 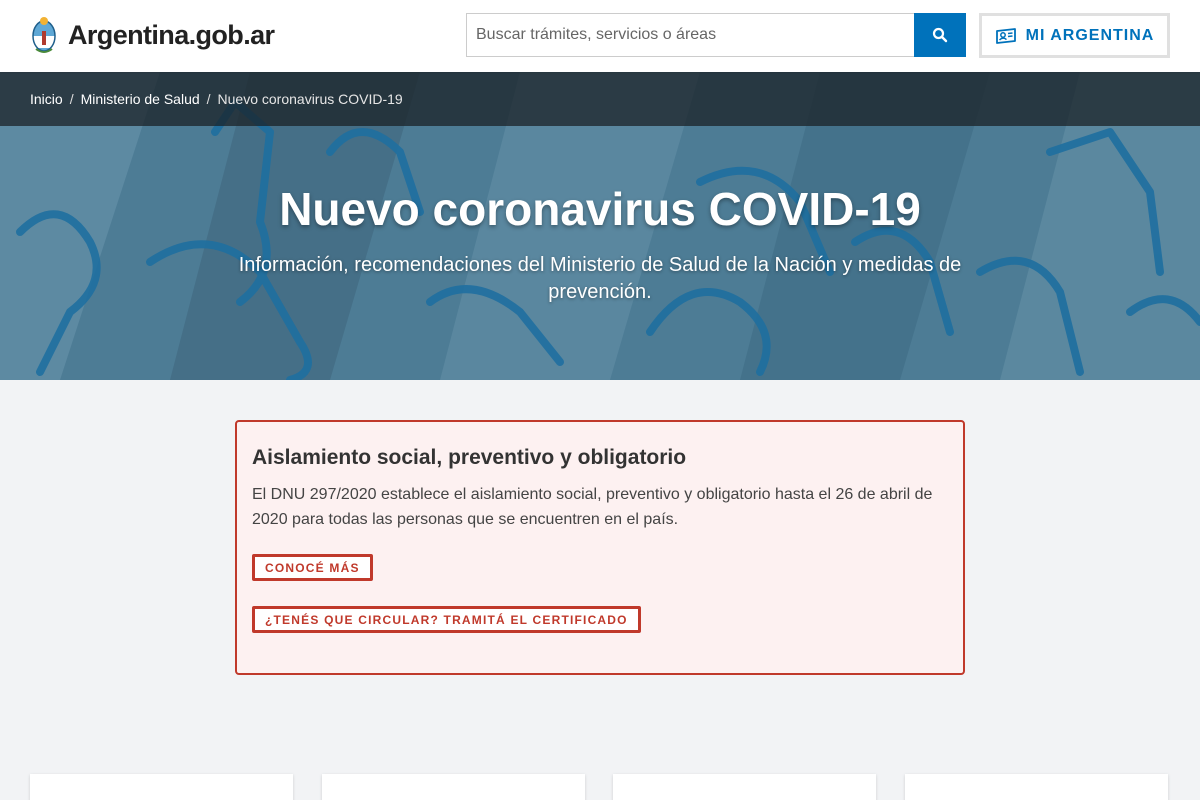 I want to click on conoce-mas-button: CONOCÉ MÁS, so click(x=312, y=567).